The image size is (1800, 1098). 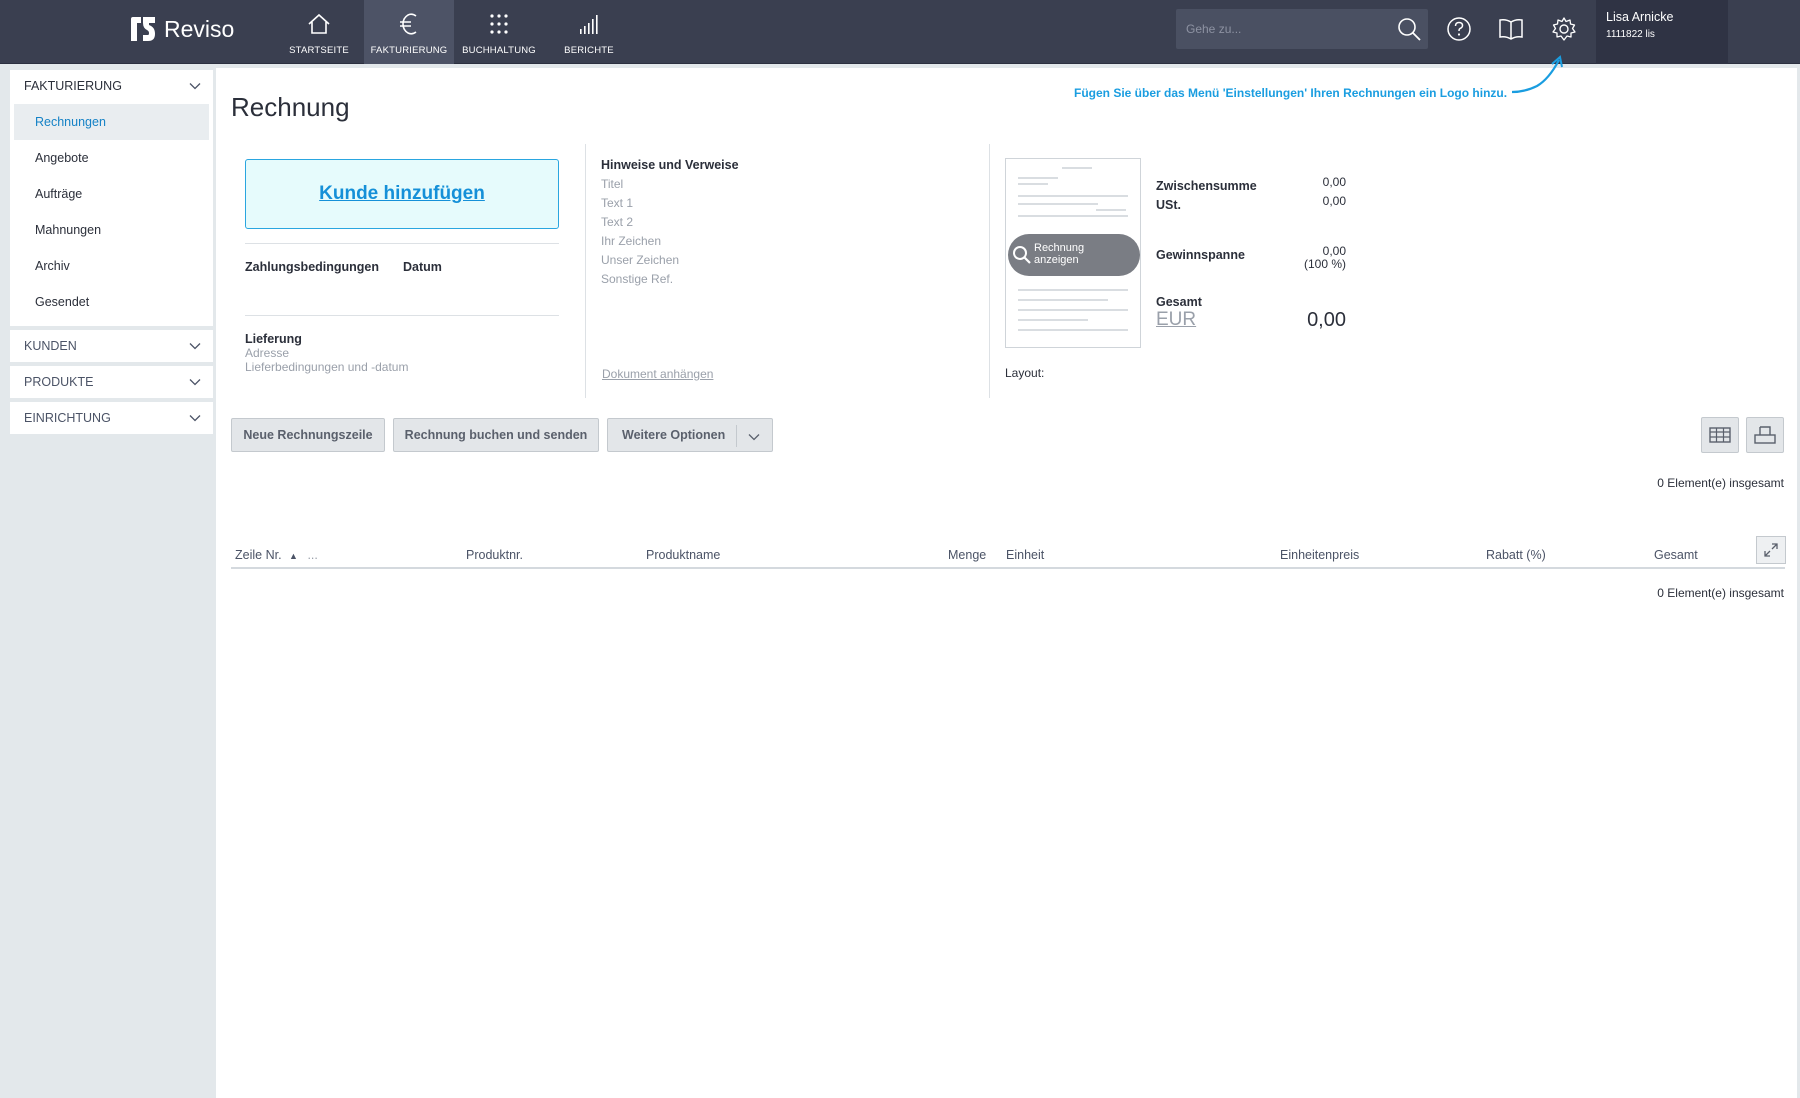 What do you see at coordinates (1771, 550) in the screenshot?
I see `expand-table-button` at bounding box center [1771, 550].